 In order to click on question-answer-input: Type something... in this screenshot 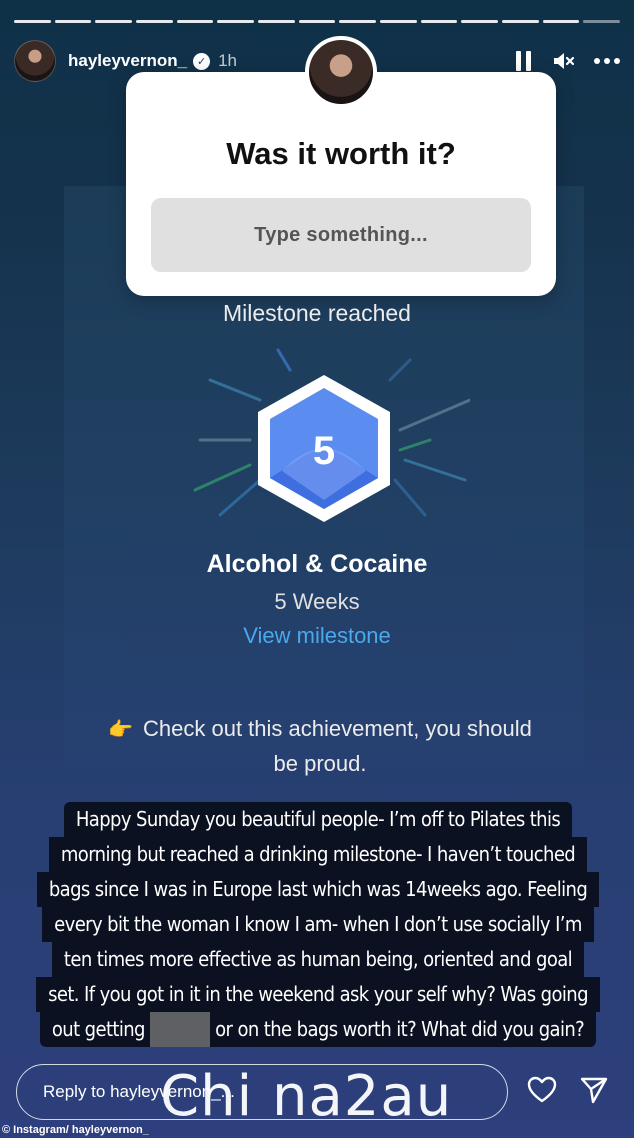, I will do `click(341, 235)`.